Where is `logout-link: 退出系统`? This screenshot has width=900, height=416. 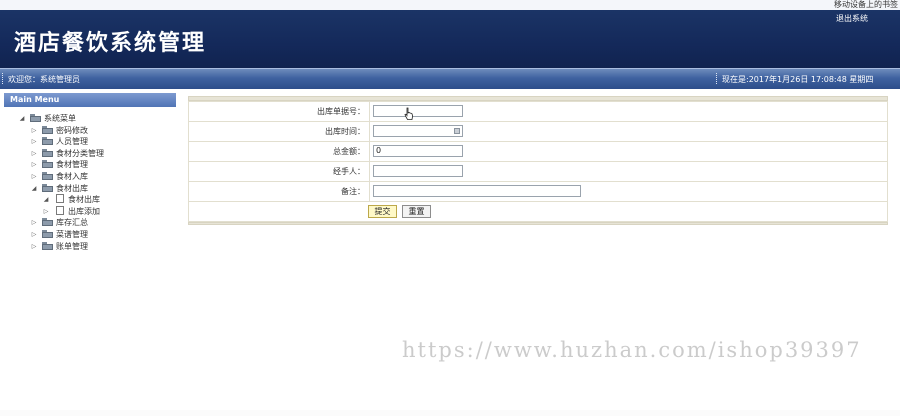 logout-link: 退出系统 is located at coordinates (852, 18).